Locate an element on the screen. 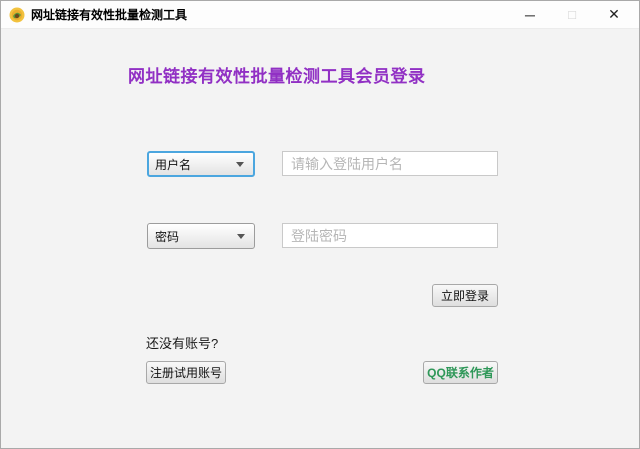 This screenshot has width=640, height=449. maximize-icon: □ is located at coordinates (572, 15).